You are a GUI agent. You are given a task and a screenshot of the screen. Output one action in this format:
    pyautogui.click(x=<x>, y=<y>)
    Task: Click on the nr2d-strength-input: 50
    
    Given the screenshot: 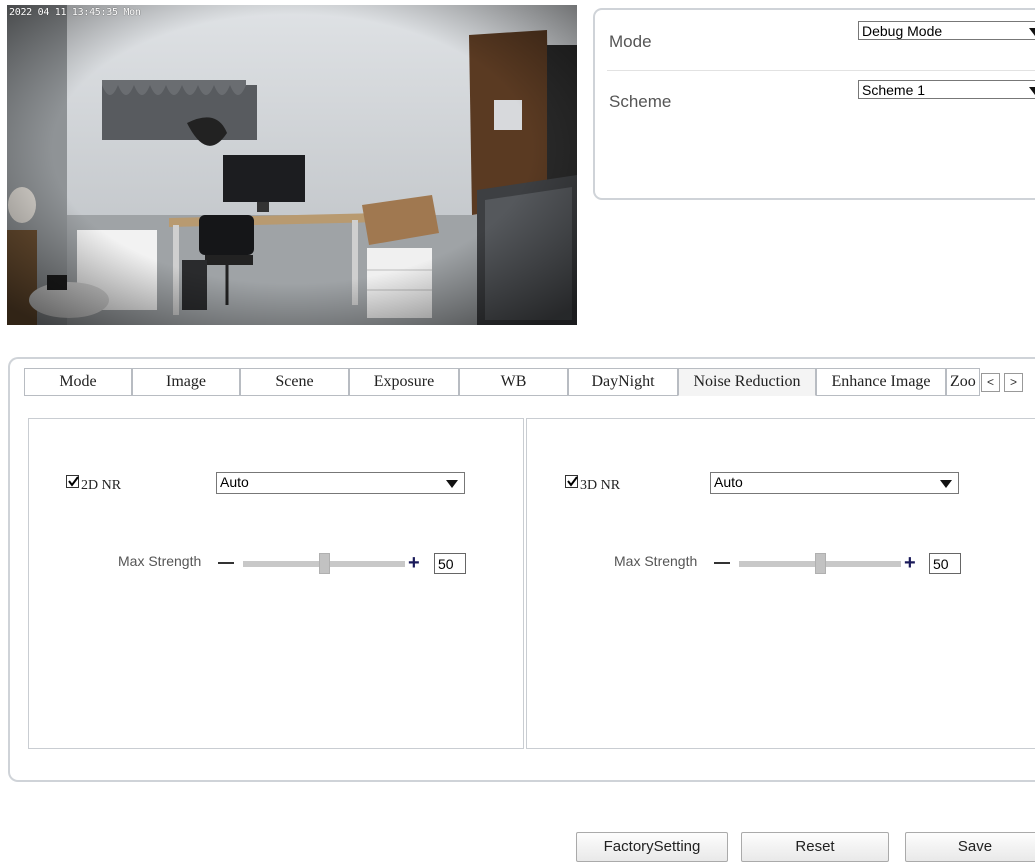 What is the action you would take?
    pyautogui.click(x=450, y=563)
    